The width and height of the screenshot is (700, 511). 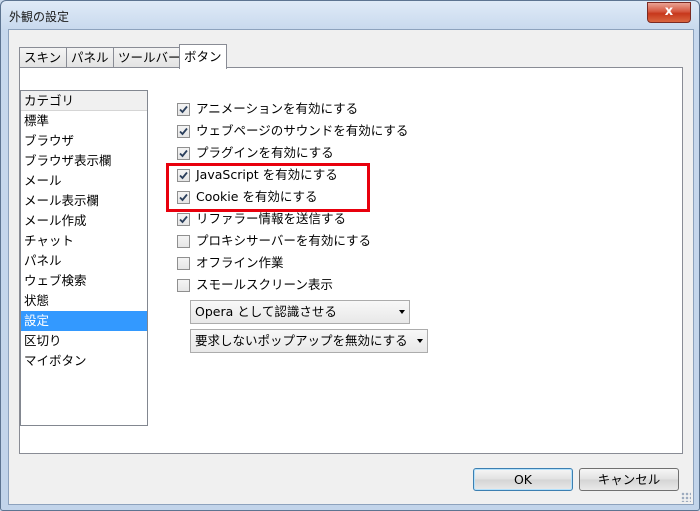 What do you see at coordinates (84, 101) in the screenshot?
I see `category-list-header: カテゴリ` at bounding box center [84, 101].